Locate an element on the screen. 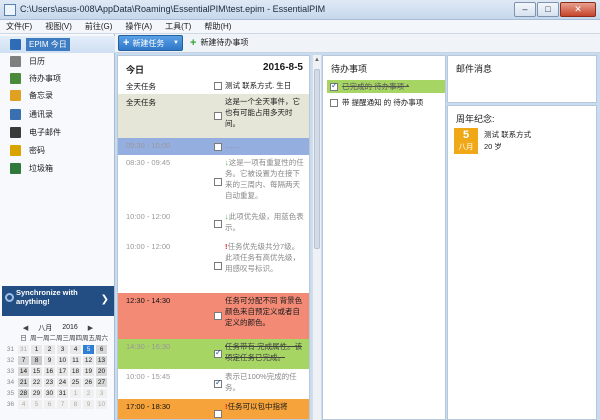 The width and height of the screenshot is (600, 420). task-text-body: 这是一个全天事件，它也有可能占用多天时间。 is located at coordinates (262, 112).